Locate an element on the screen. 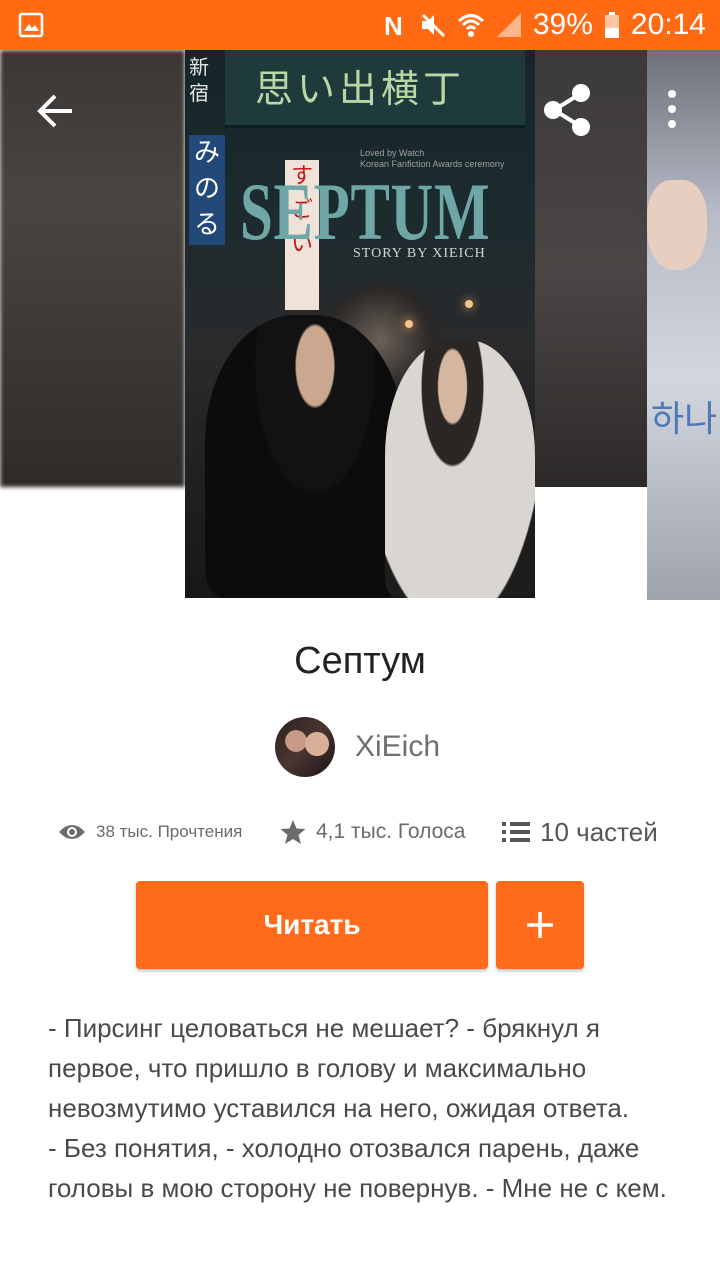 This screenshot has height=1280, width=720. author-avatar is located at coordinates (305, 747).